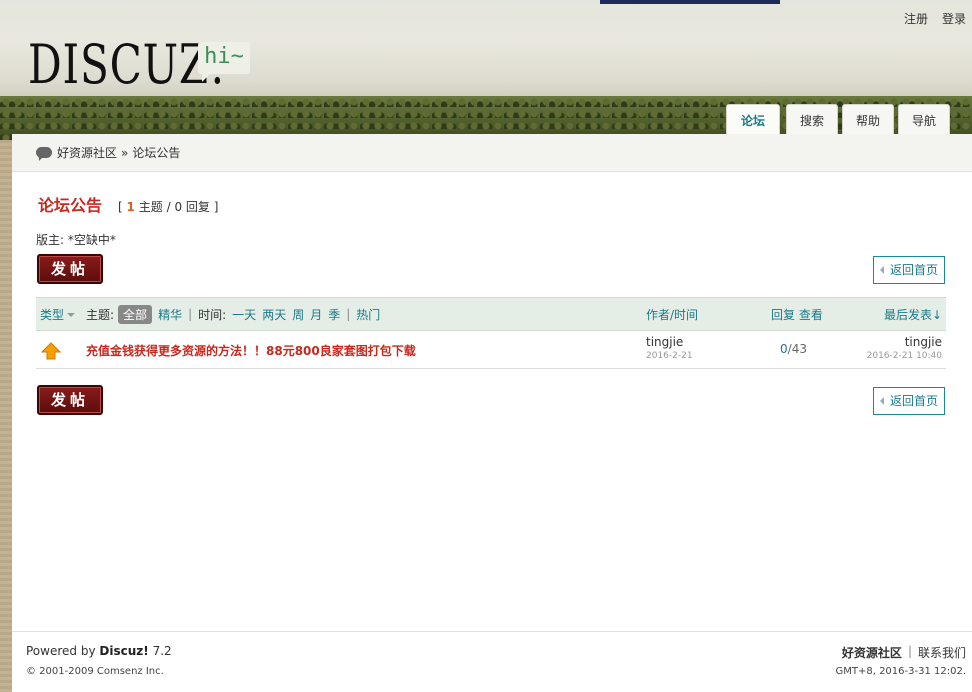  What do you see at coordinates (868, 120) in the screenshot?
I see `tab-help: 帮助` at bounding box center [868, 120].